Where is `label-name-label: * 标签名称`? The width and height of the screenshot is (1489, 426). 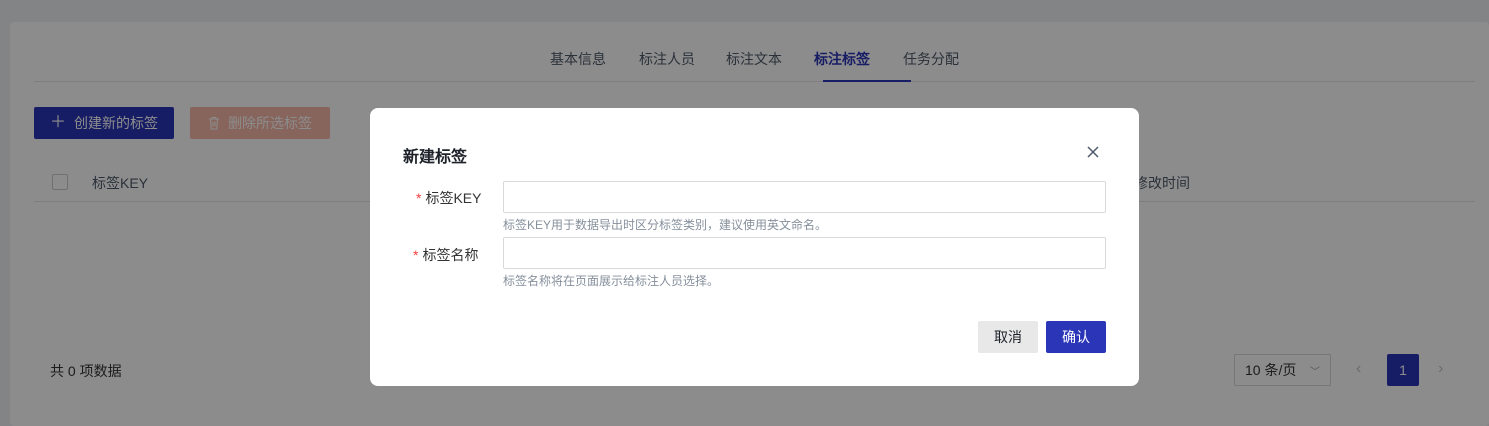
label-name-label: * 标签名称 is located at coordinates (445, 255).